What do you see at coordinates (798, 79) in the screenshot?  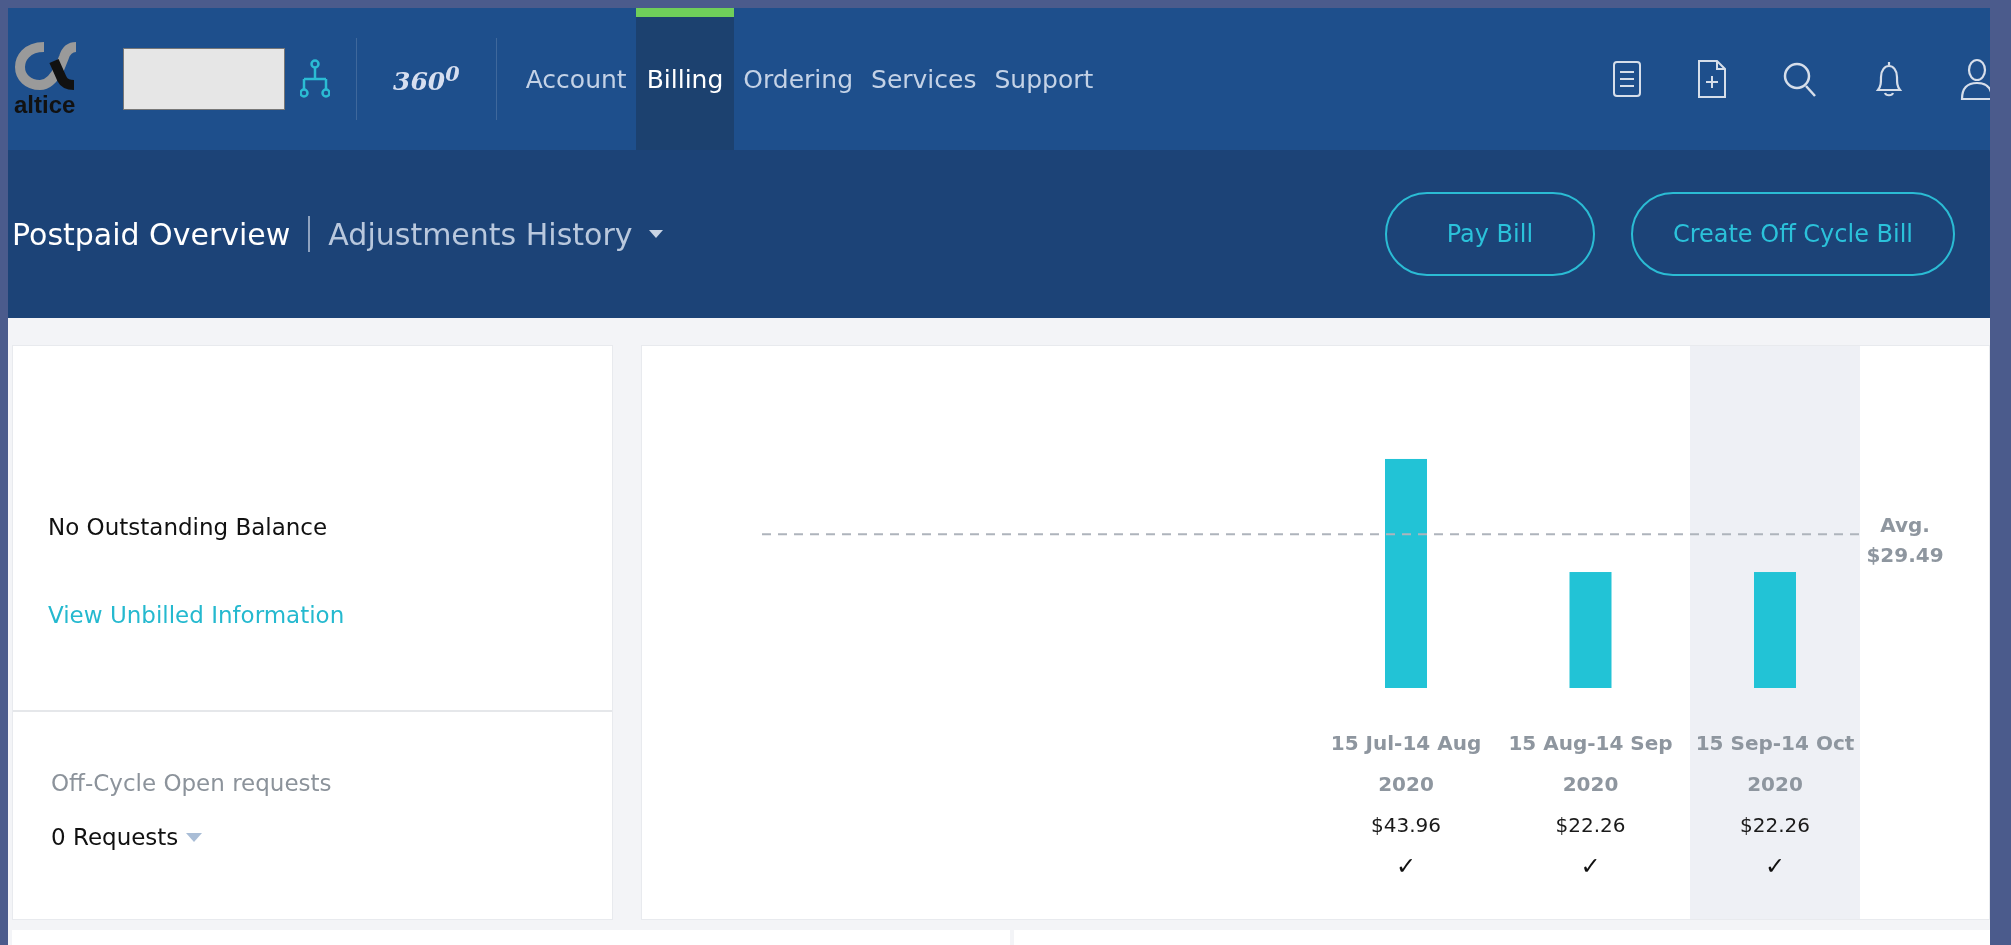 I see `nav-tab: Ordering` at bounding box center [798, 79].